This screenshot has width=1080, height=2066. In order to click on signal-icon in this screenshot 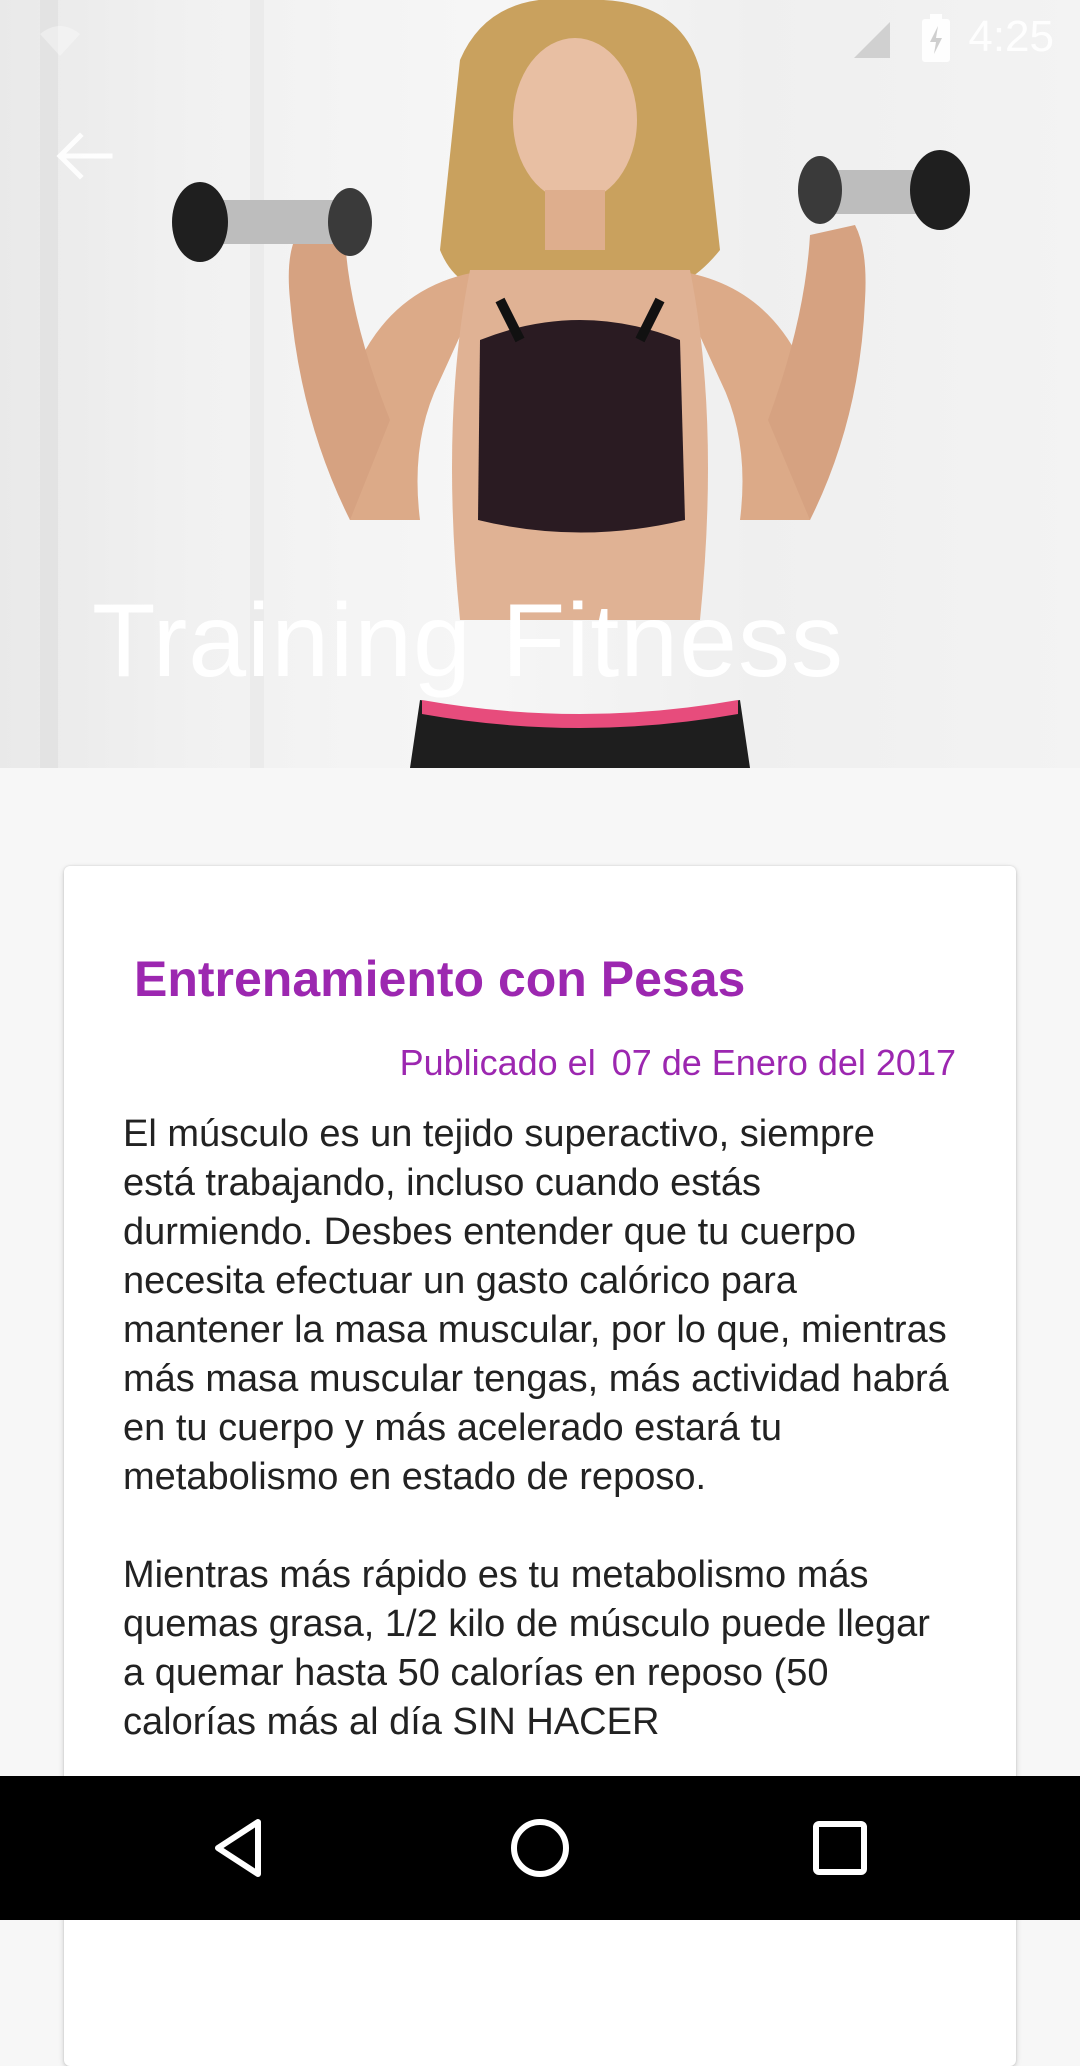, I will do `click(872, 40)`.